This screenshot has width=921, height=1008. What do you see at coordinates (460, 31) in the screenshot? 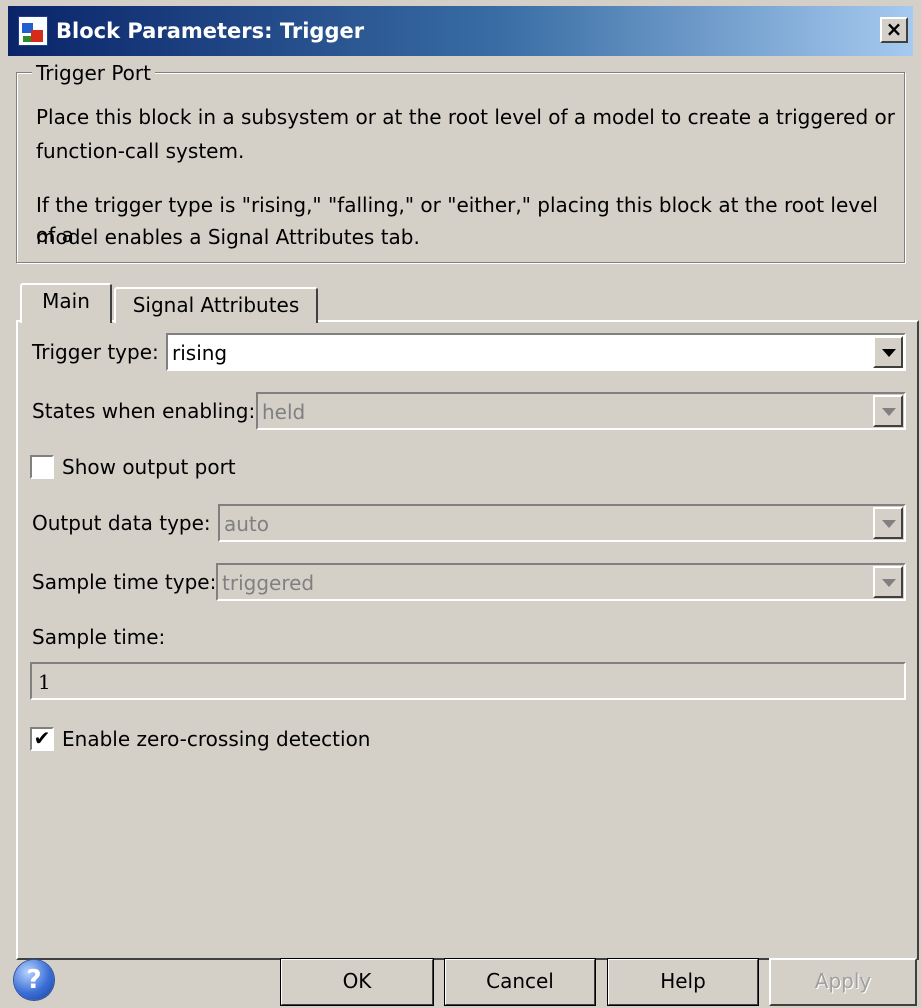
I see `title-bar: Block Parameters: Trigger ×` at bounding box center [460, 31].